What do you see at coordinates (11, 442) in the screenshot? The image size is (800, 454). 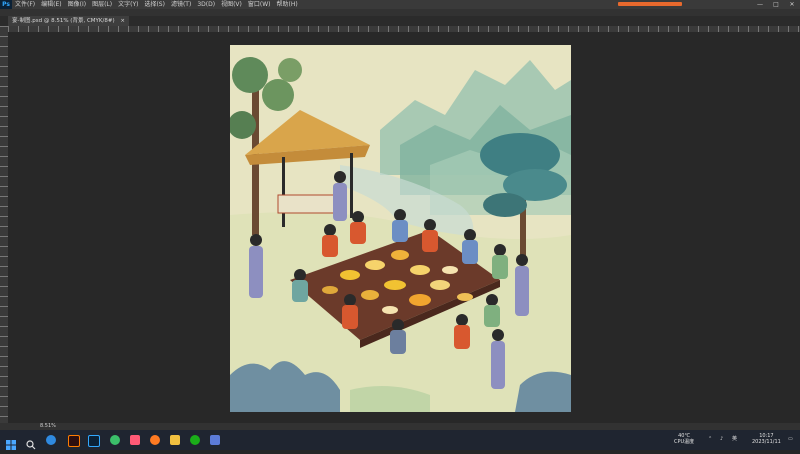 I see `windows-start-icon` at bounding box center [11, 442].